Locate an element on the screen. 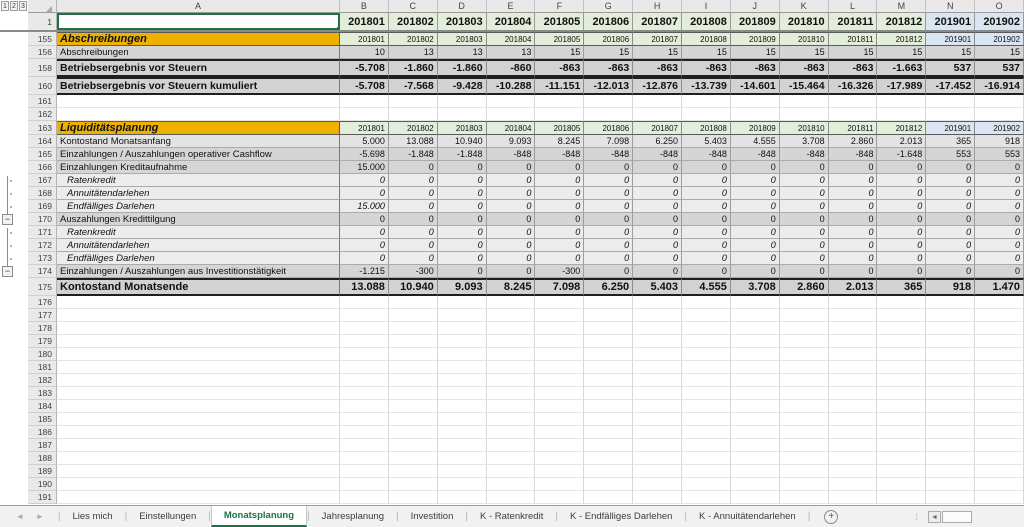 The width and height of the screenshot is (1024, 527). cell-O174: 0 is located at coordinates (999, 271).